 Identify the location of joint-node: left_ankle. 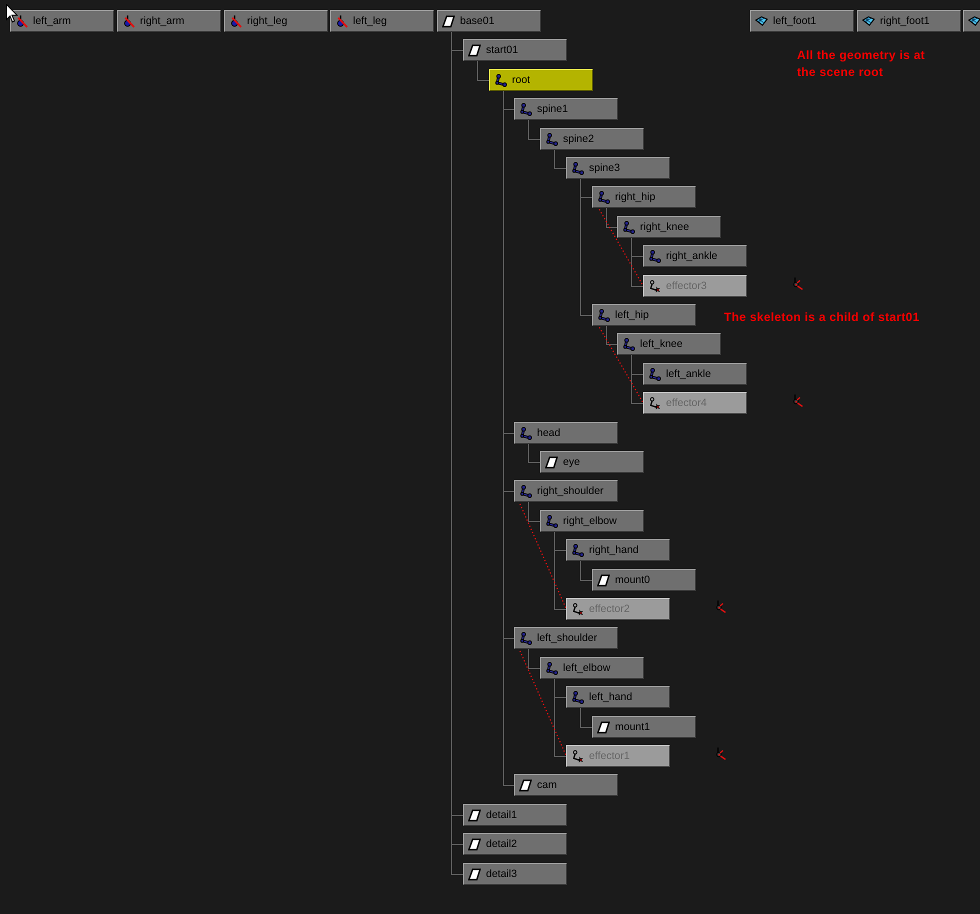
(695, 374).